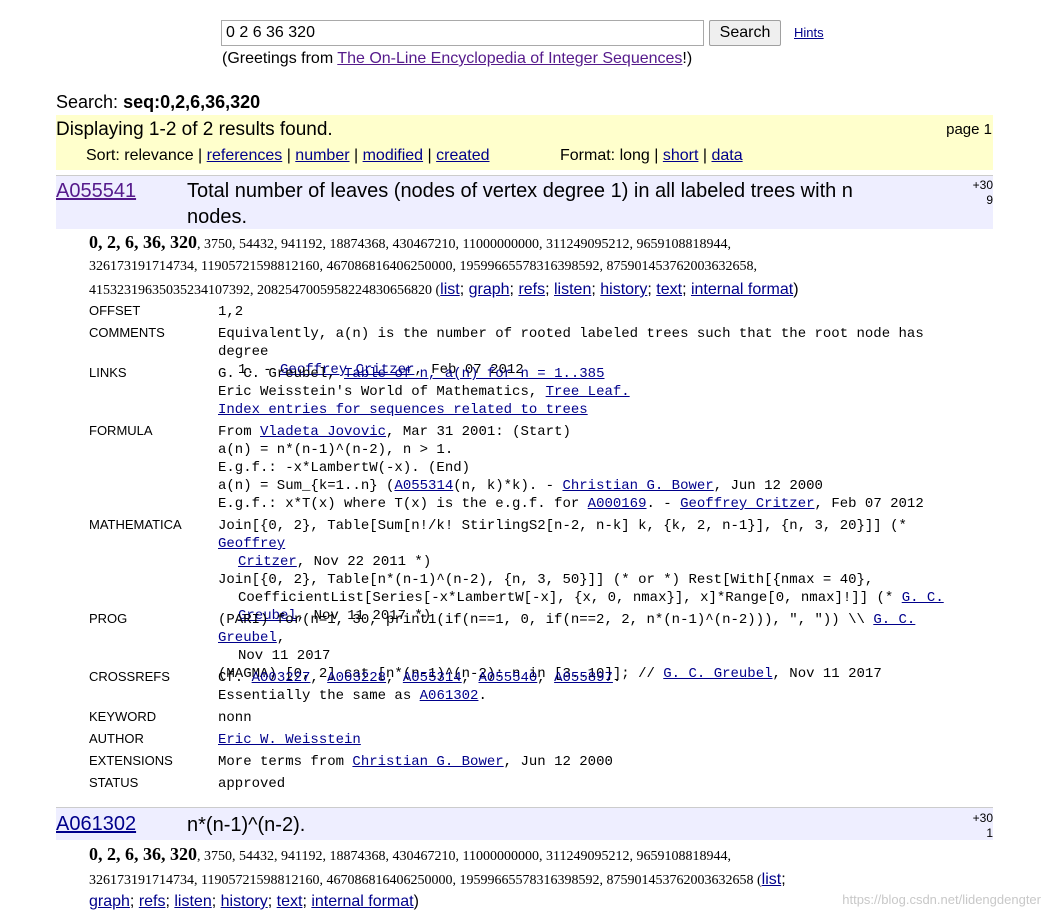 The height and width of the screenshot is (918, 1049). I want to click on a055897-link: A055897, so click(583, 678).